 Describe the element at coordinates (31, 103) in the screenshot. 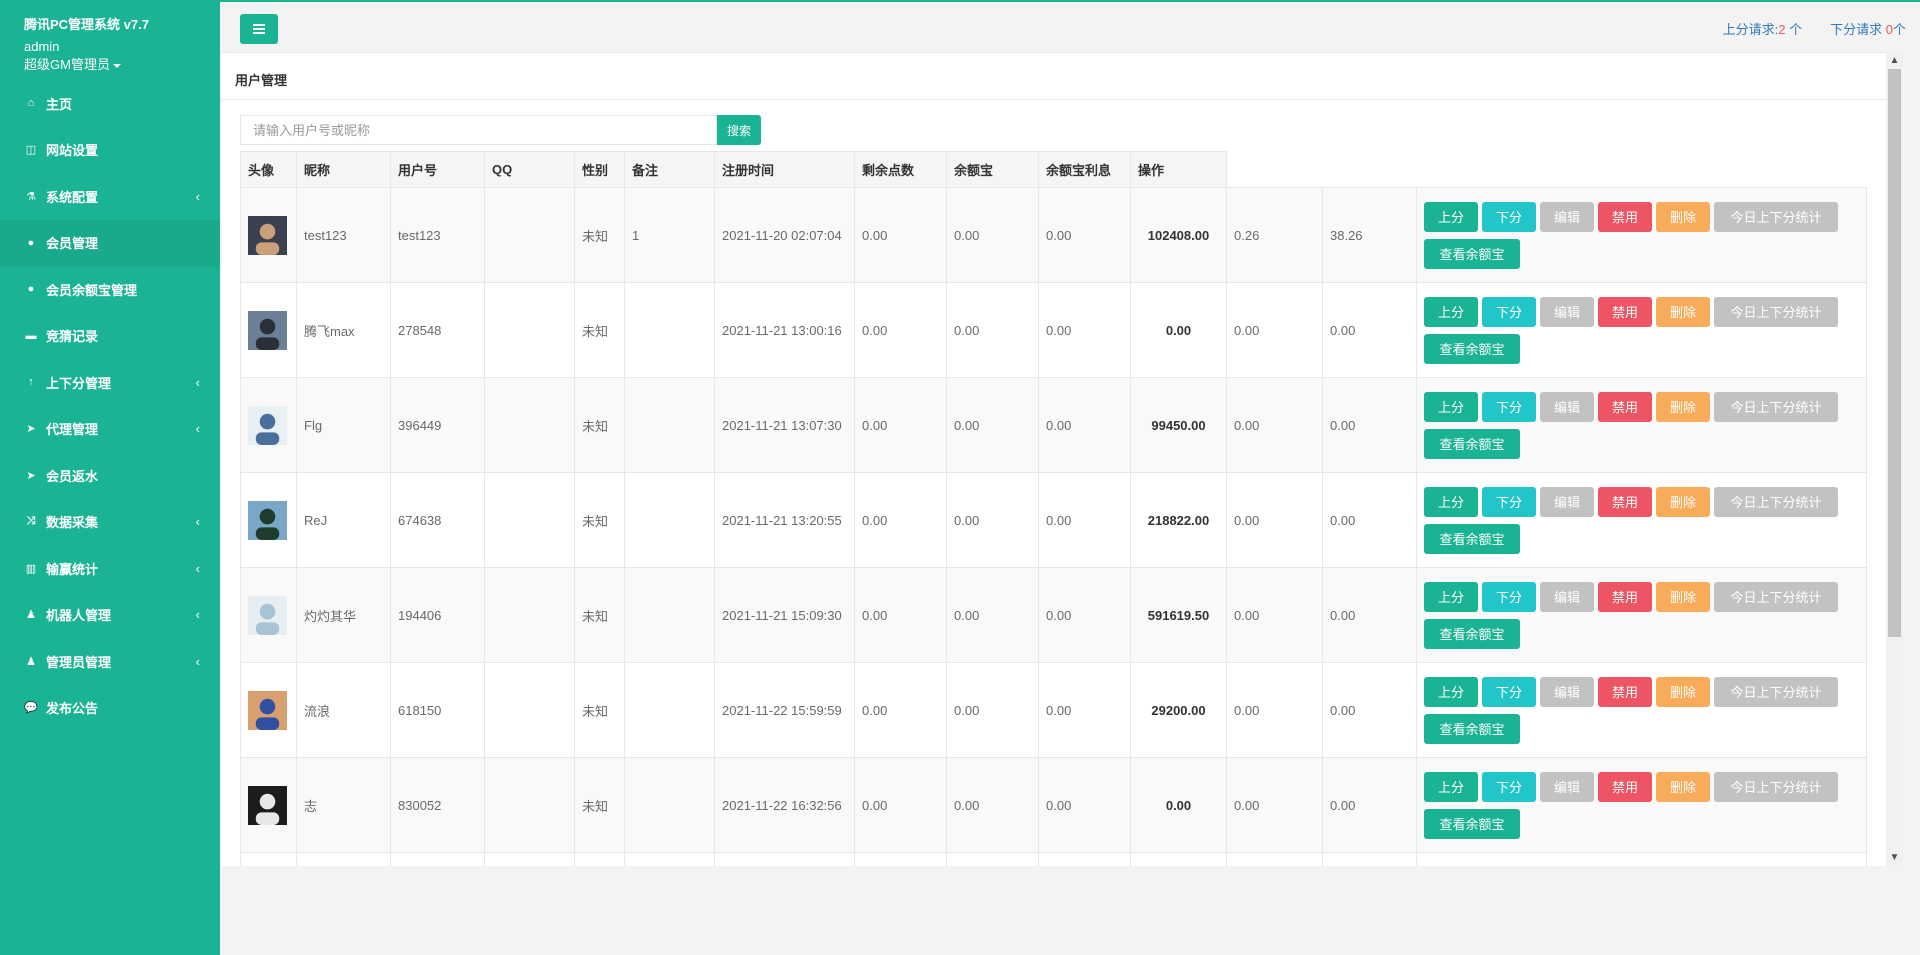

I see `home-icon: ⌂` at that location.